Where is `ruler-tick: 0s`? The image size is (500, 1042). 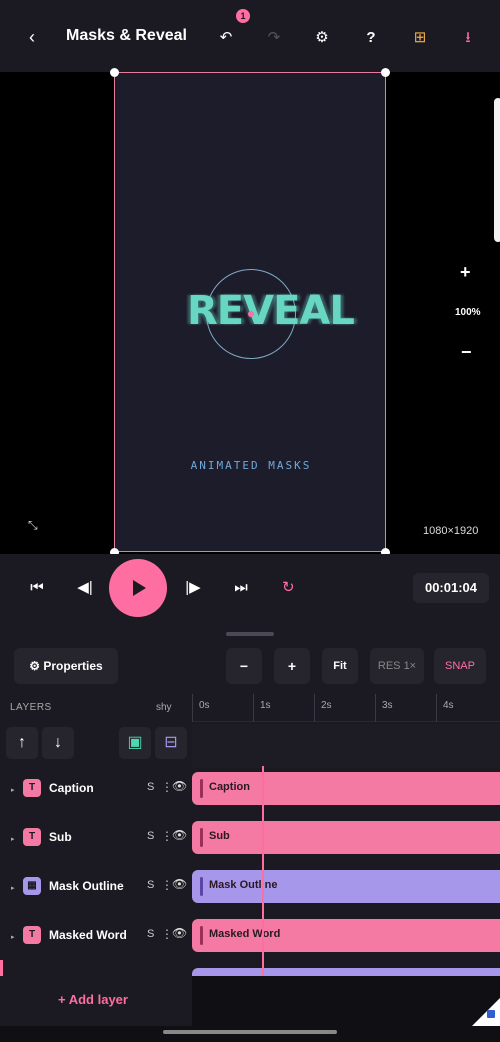 ruler-tick: 0s is located at coordinates (201, 708).